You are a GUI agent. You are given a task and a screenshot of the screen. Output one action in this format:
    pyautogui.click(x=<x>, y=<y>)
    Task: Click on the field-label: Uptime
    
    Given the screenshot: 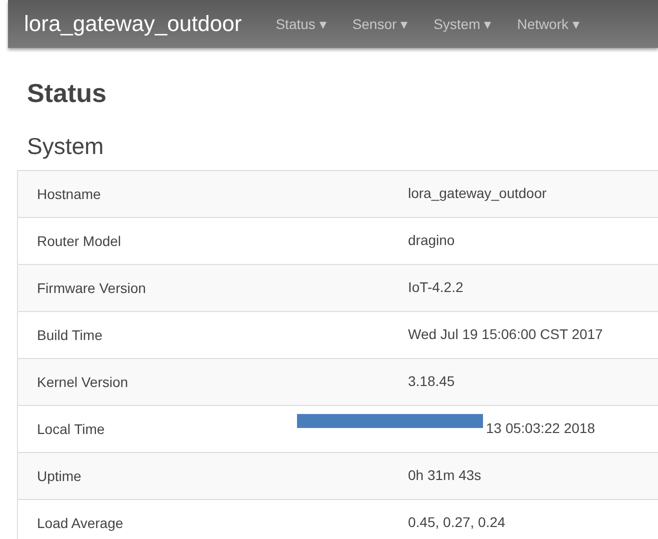 What is the action you would take?
    pyautogui.click(x=59, y=476)
    